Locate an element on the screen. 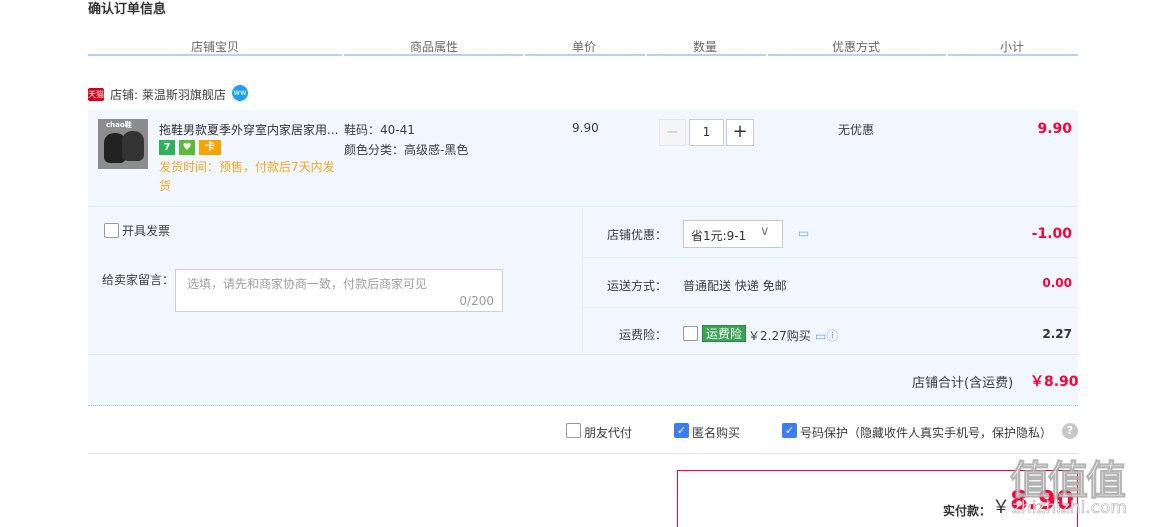 This screenshot has height=527, width=1158. quantity-increase-button: + is located at coordinates (740, 132).